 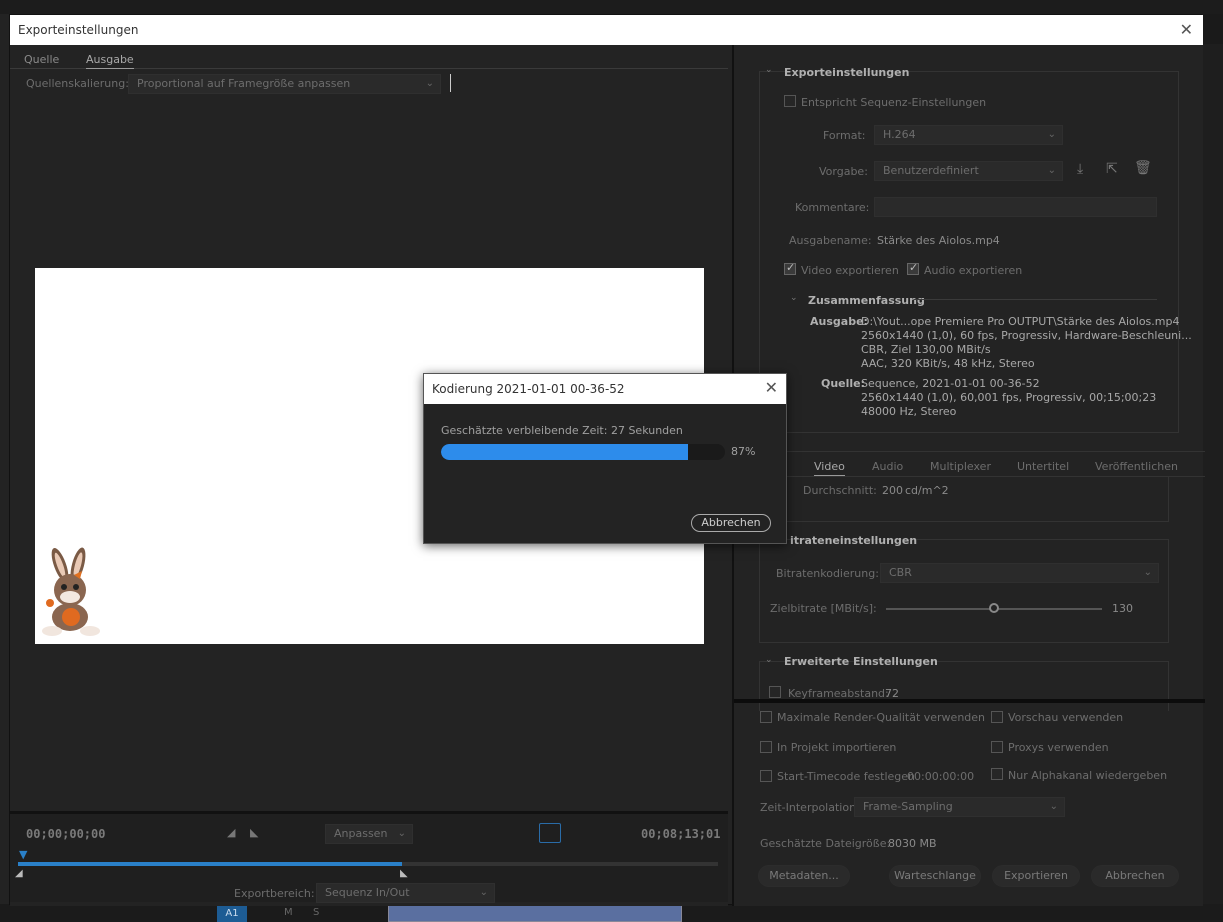 I want to click on timecode-start: 00;00;00;00, so click(x=65, y=834).